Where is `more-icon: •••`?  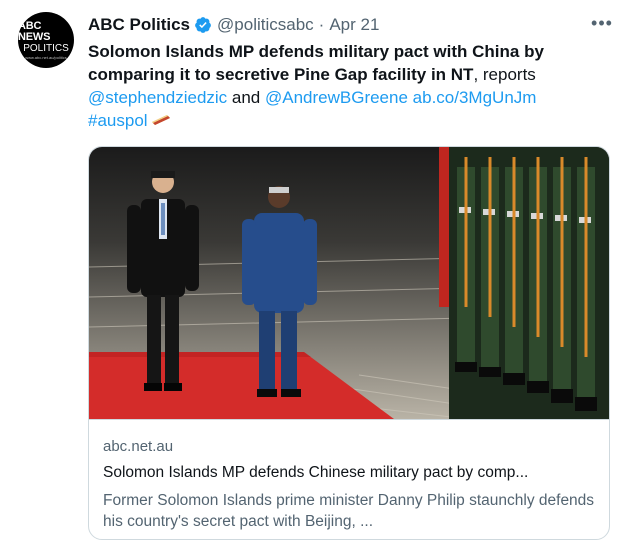 more-icon: ••• is located at coordinates (601, 23).